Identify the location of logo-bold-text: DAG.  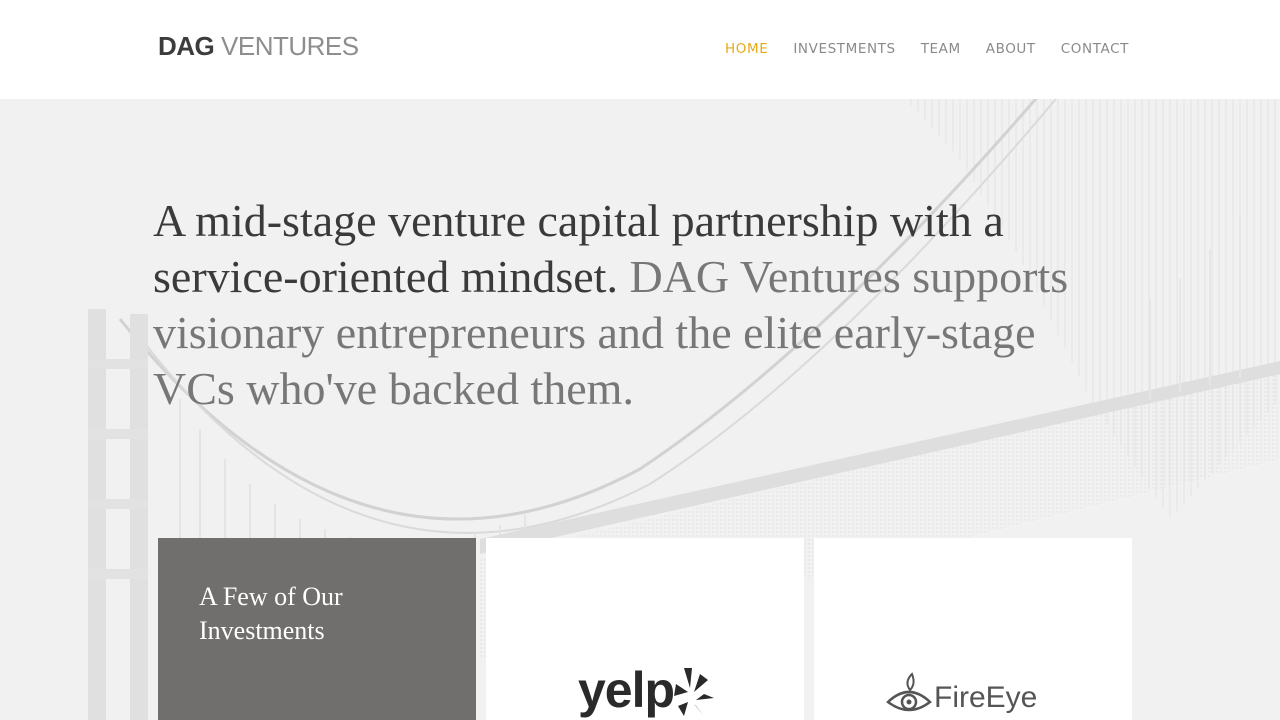
(186, 46).